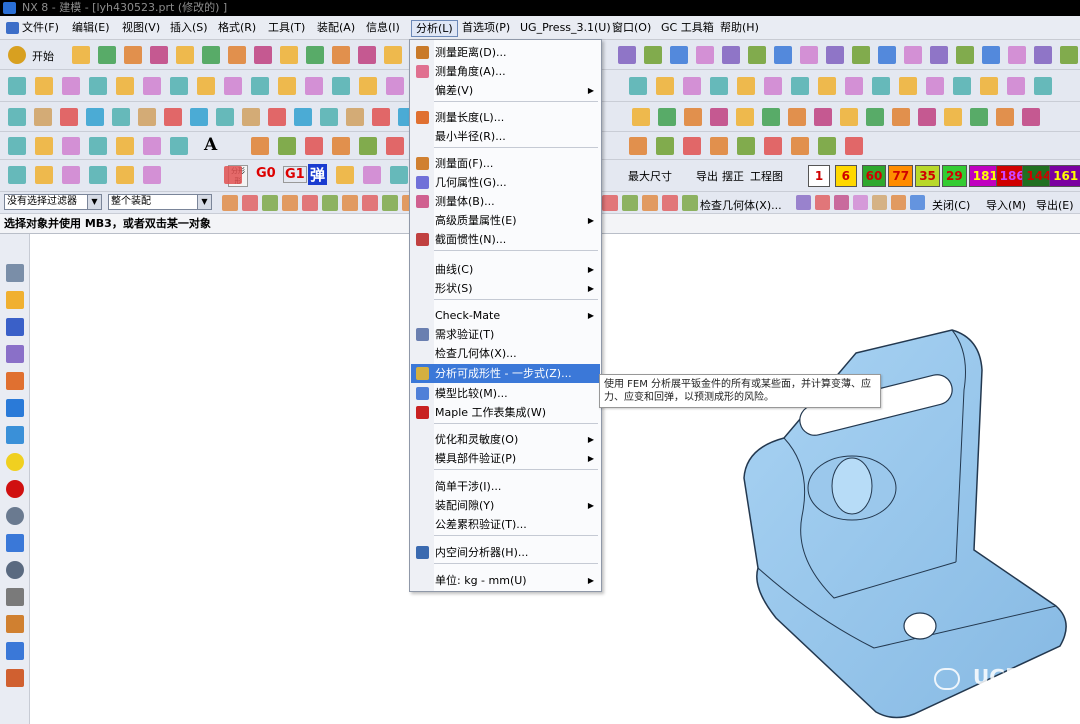 The image size is (1080, 724). What do you see at coordinates (336, 28) in the screenshot?
I see `menu-6: 装配(A)` at bounding box center [336, 28].